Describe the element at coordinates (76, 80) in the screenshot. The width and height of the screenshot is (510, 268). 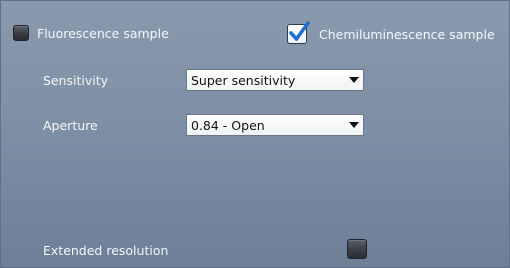
I see `sensitivity-label: Sensitivity` at that location.